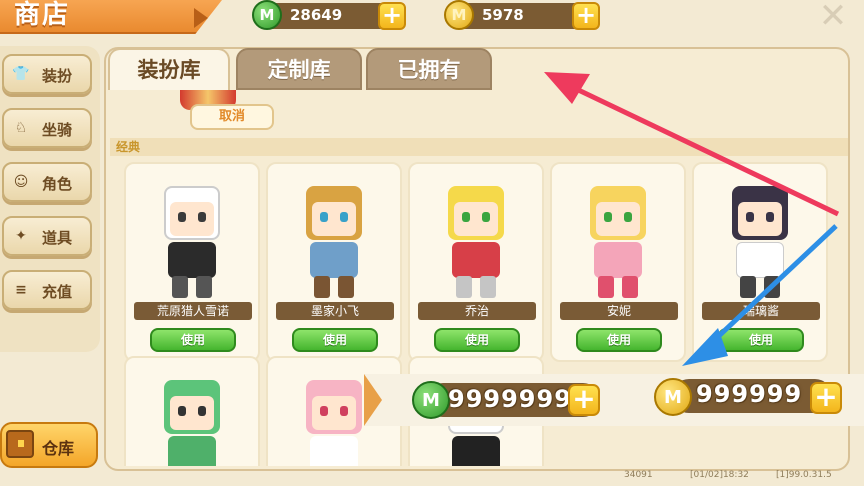 The height and width of the screenshot is (486, 864). What do you see at coordinates (111, 17) in the screenshot?
I see `title-banner: 商店` at bounding box center [111, 17].